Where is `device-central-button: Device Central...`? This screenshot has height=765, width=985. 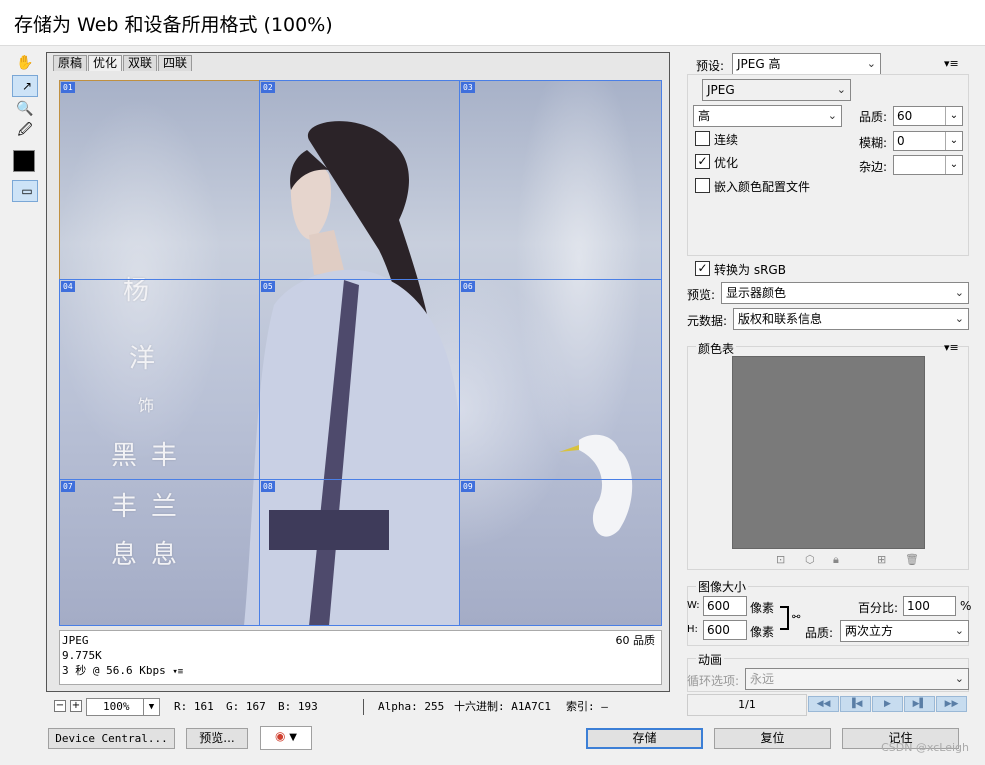 device-central-button: Device Central... is located at coordinates (111, 738).